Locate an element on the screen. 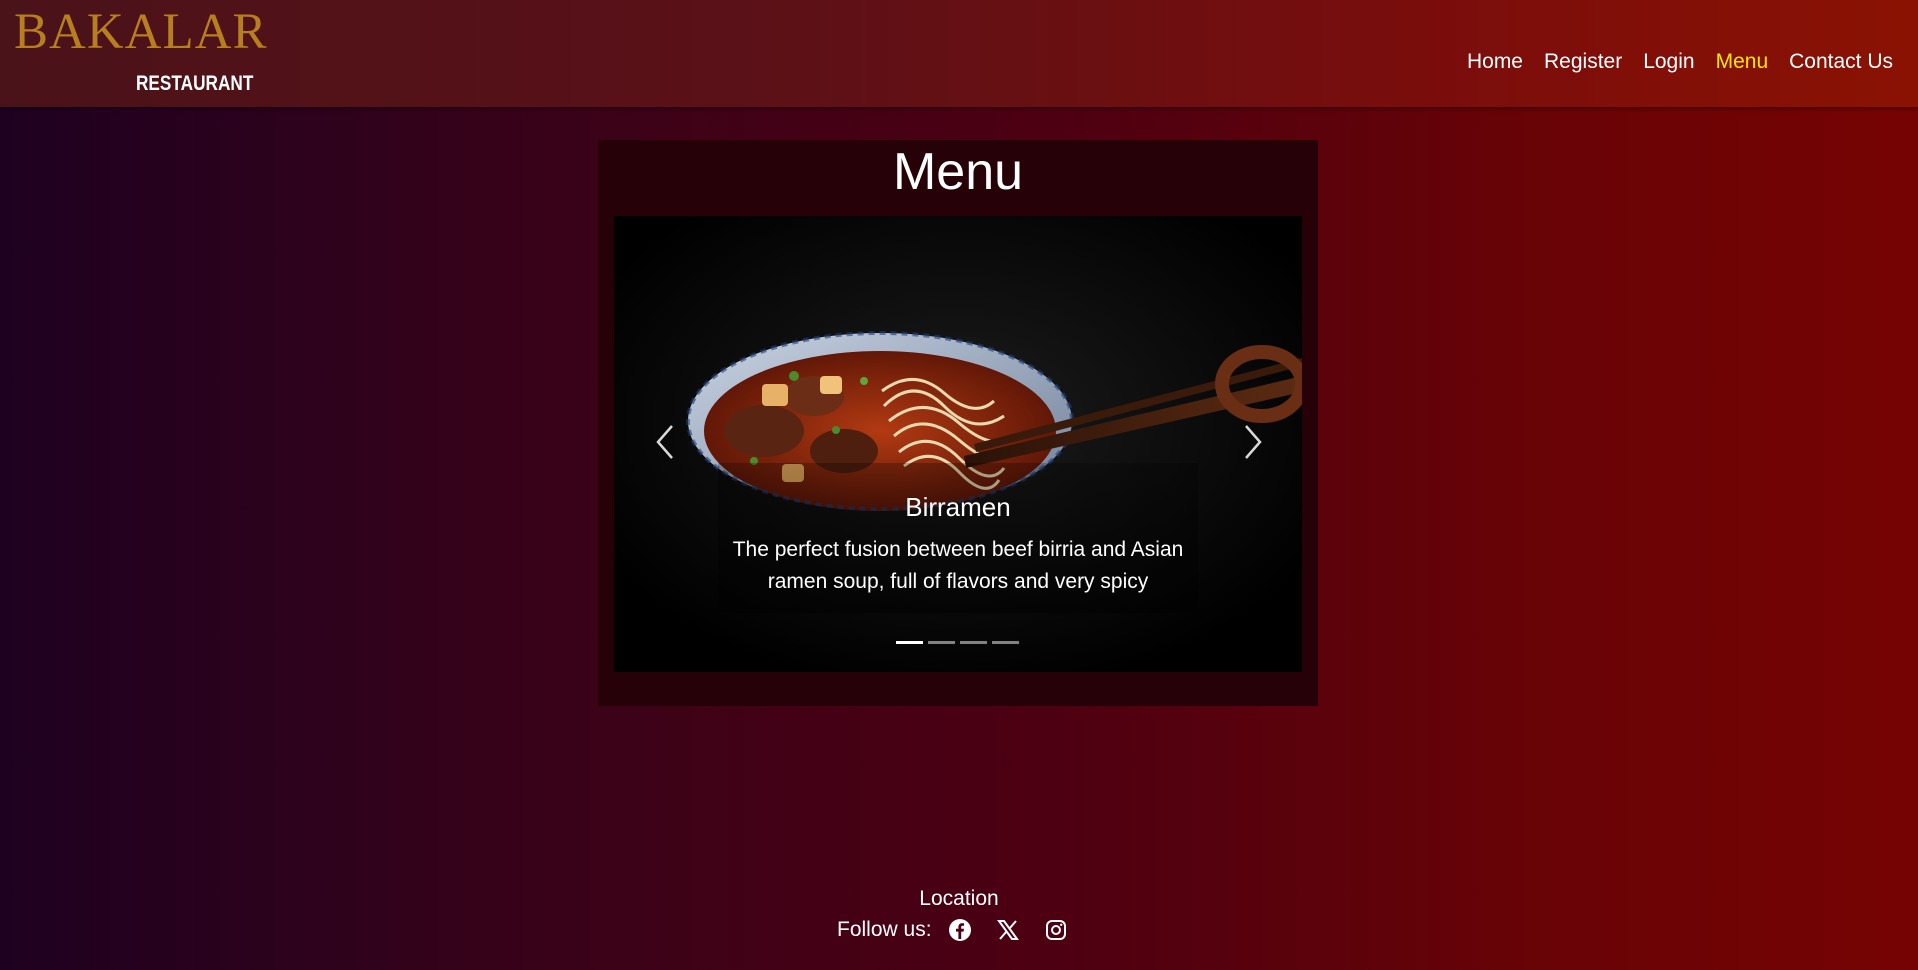  carousel-prev-button is located at coordinates (666, 442).